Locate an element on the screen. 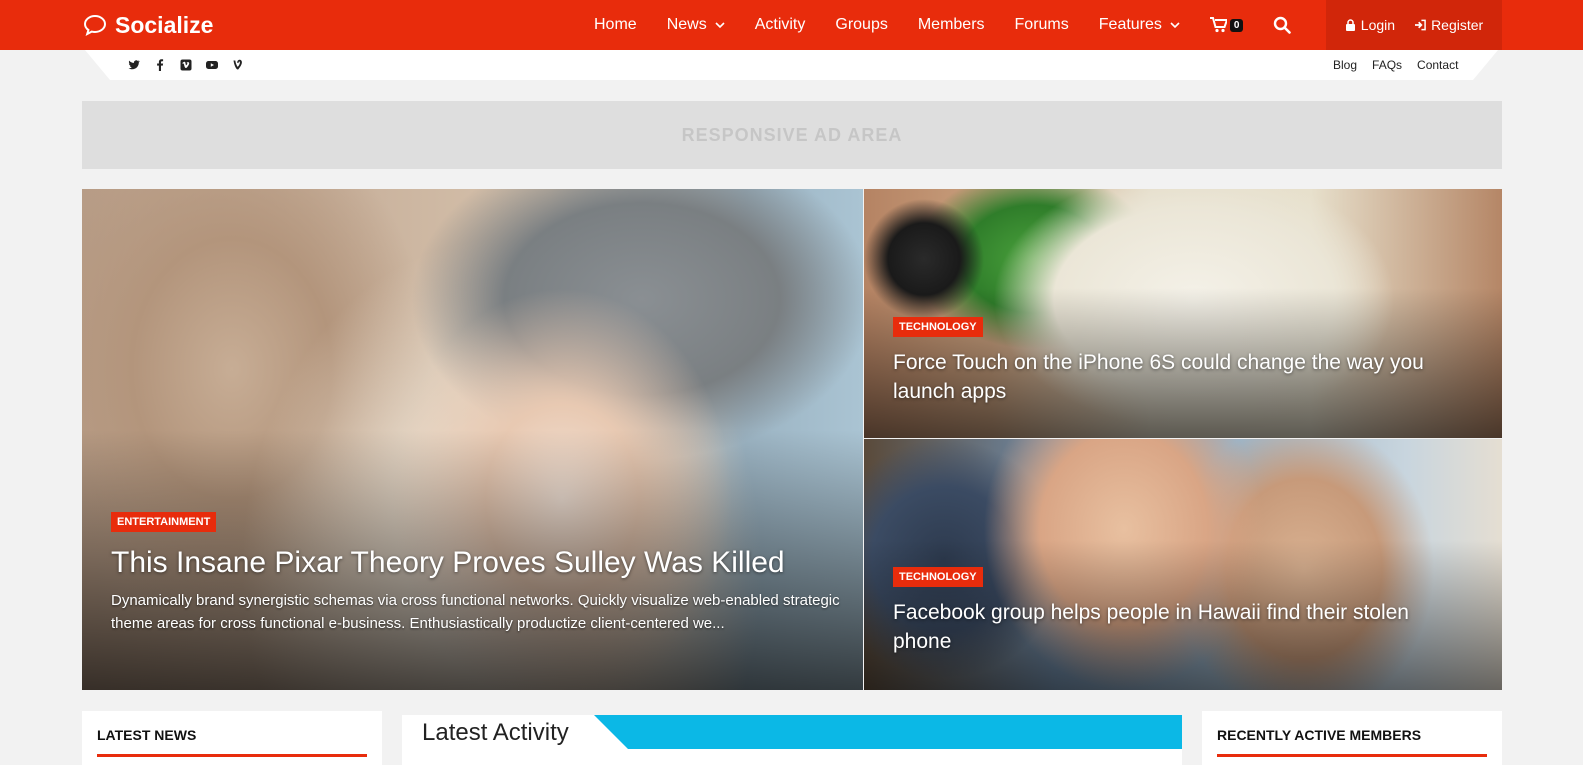  social-links is located at coordinates (186, 65).